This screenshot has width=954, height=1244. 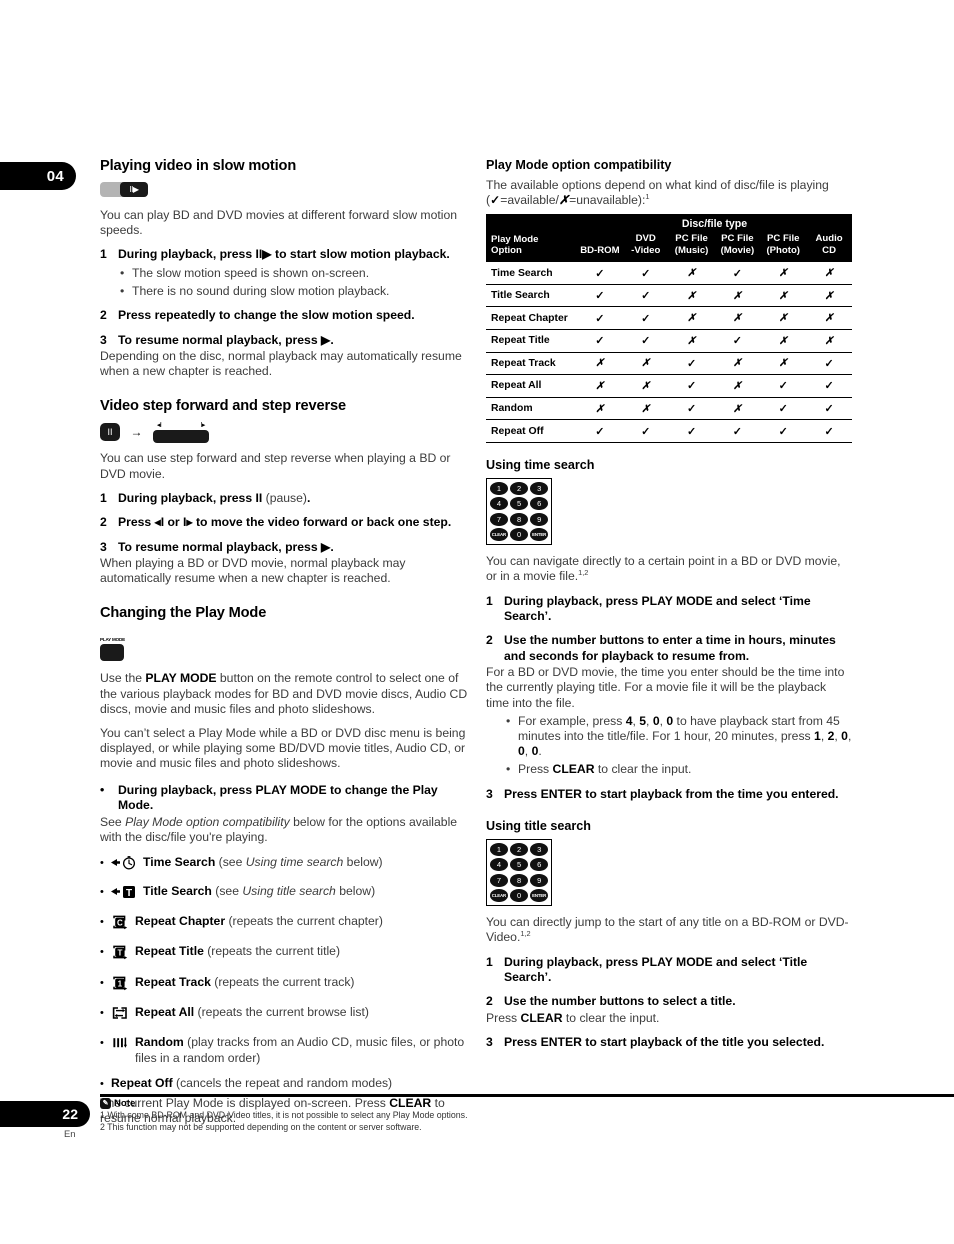 I want to click on pm-p1-a: Use the, so click(x=123, y=678).